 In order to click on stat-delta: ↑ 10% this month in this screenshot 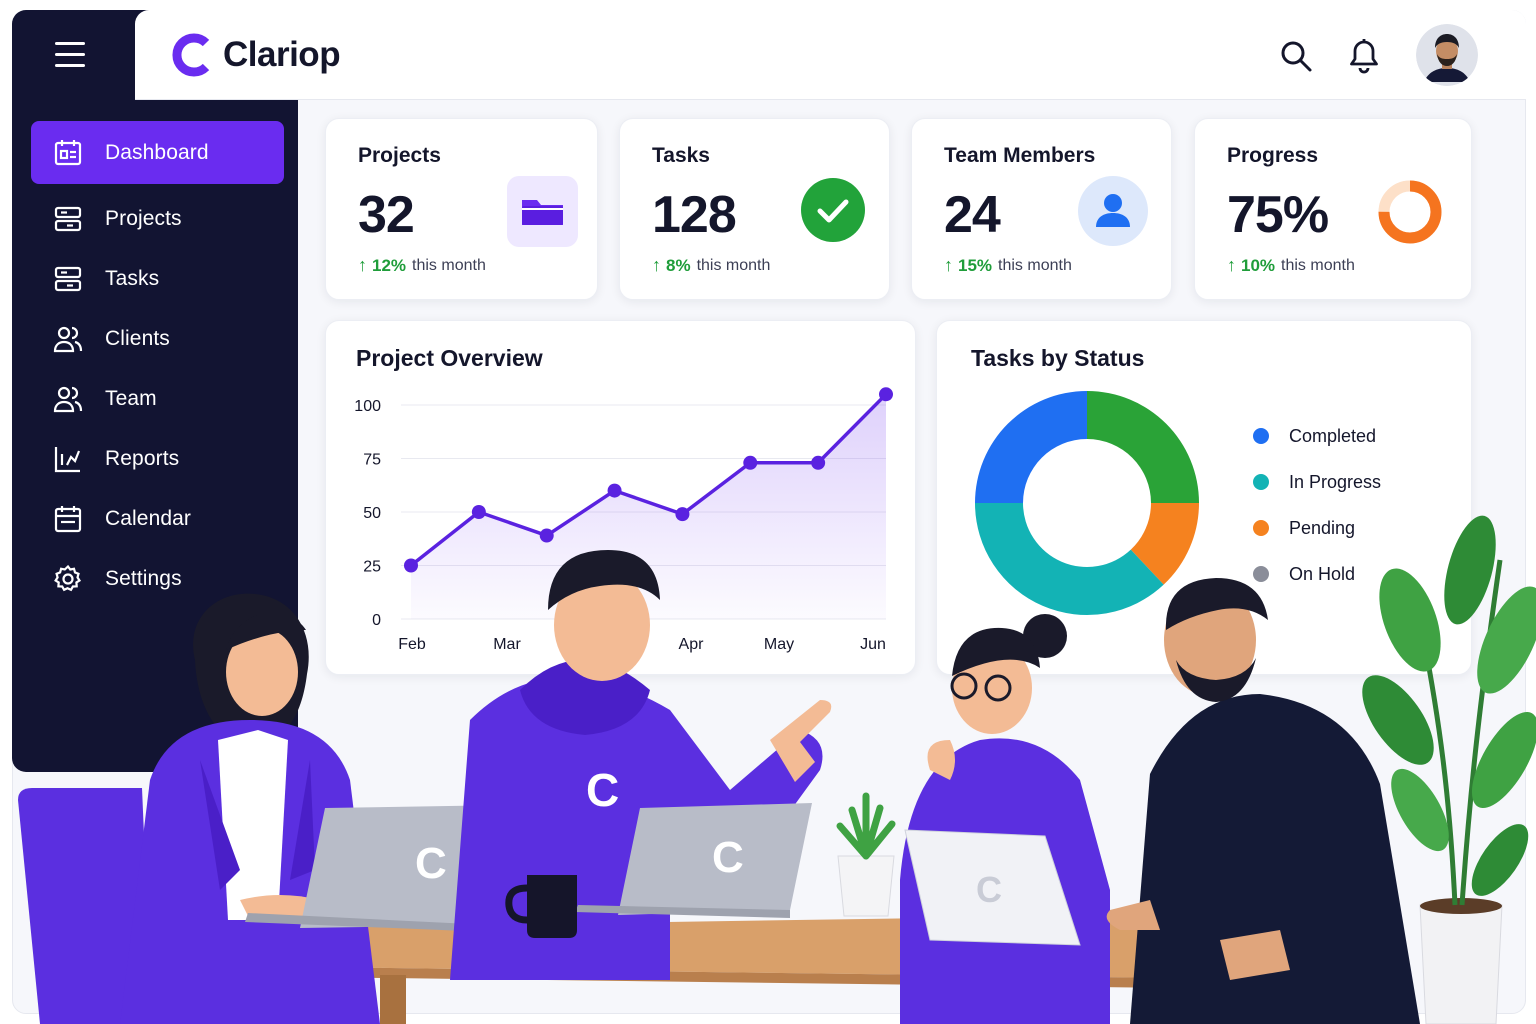, I will do `click(1291, 265)`.